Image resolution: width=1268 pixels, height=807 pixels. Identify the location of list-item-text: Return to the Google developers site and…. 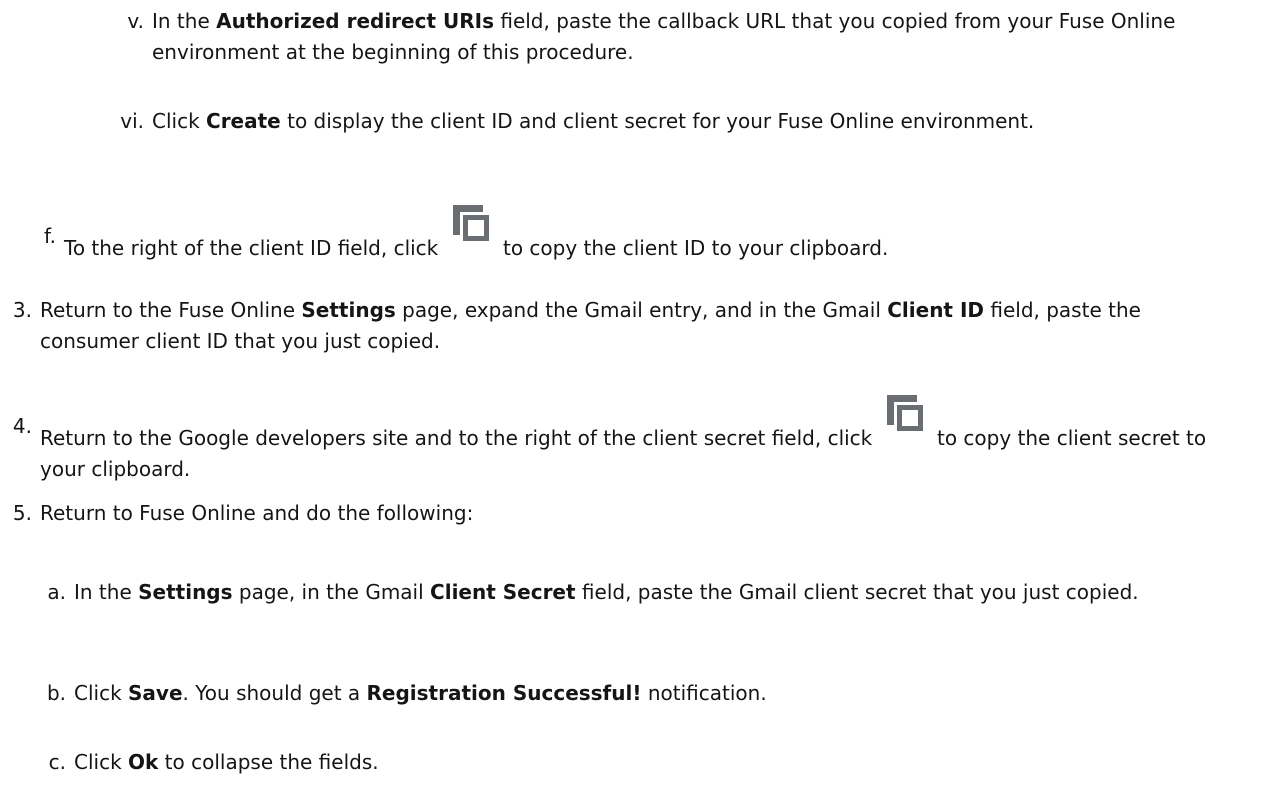
(640, 440).